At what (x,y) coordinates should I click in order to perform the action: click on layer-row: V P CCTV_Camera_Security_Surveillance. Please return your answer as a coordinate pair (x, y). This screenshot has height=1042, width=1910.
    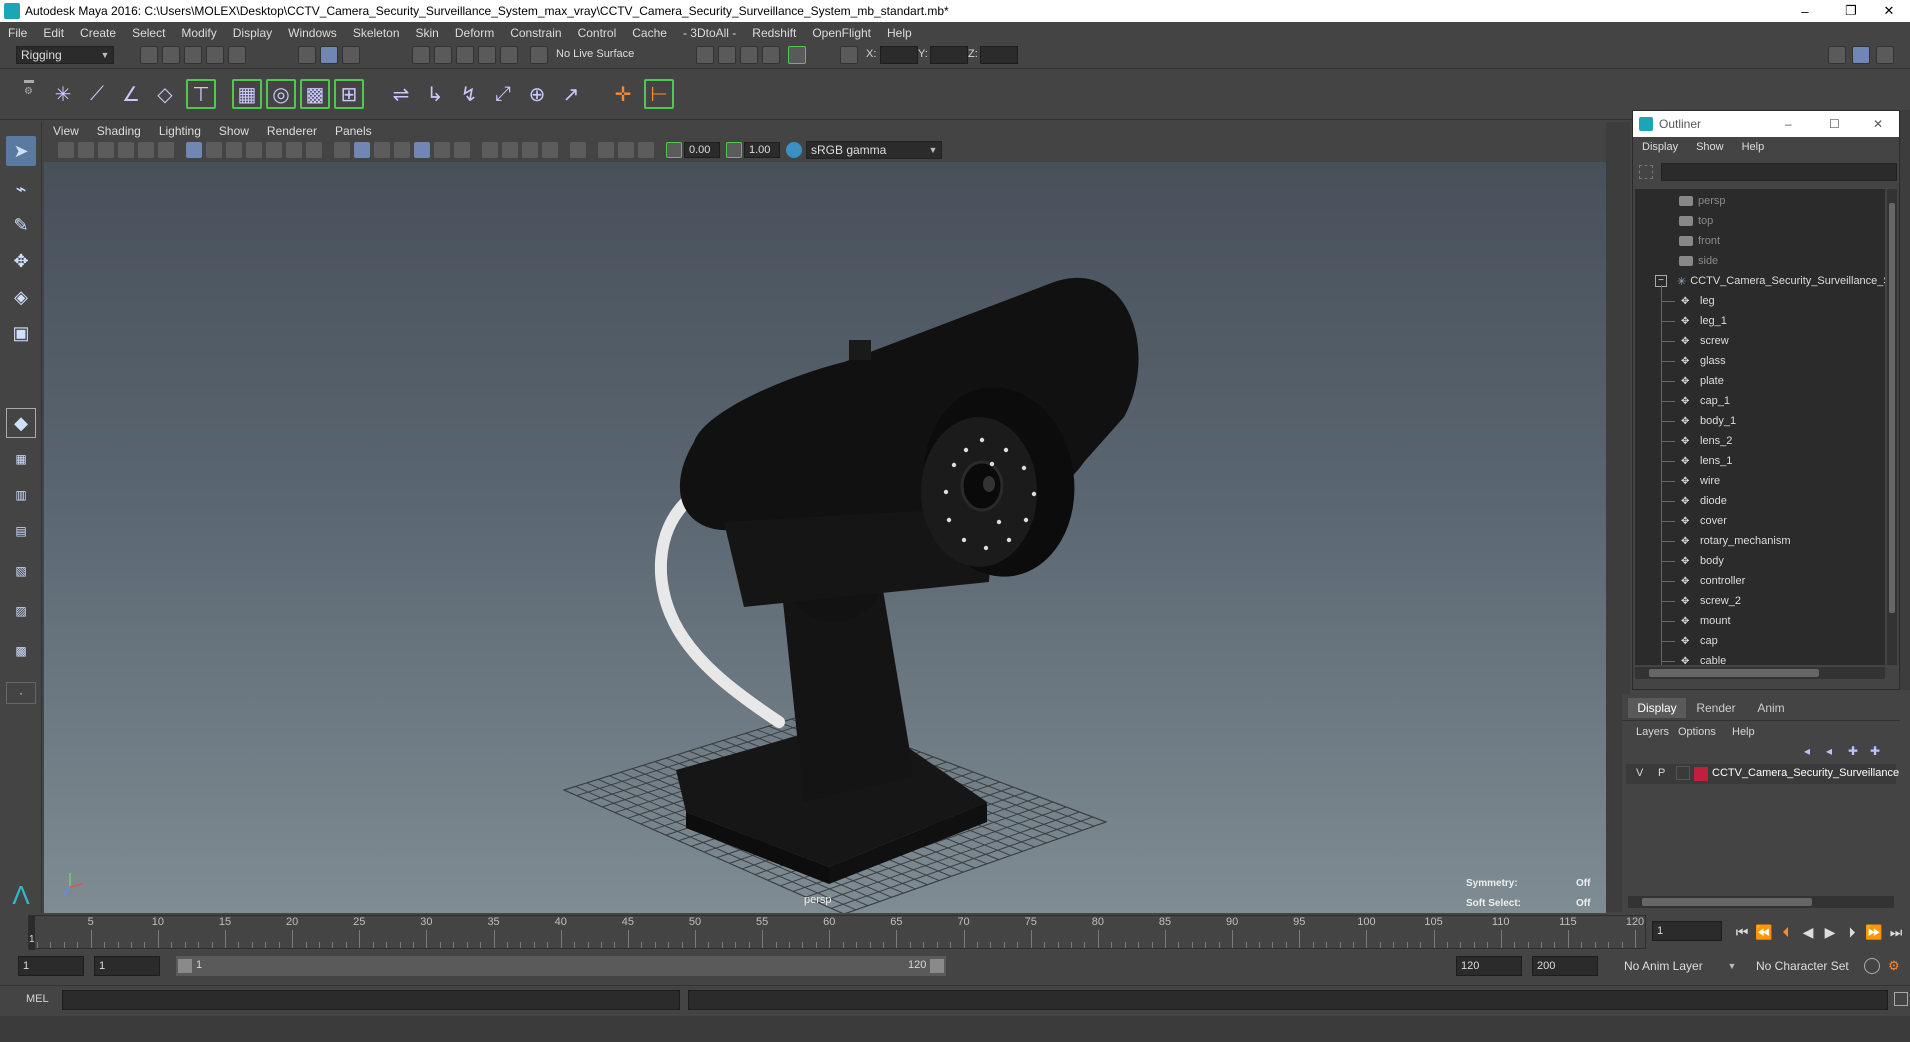
    Looking at the image, I should click on (1762, 774).